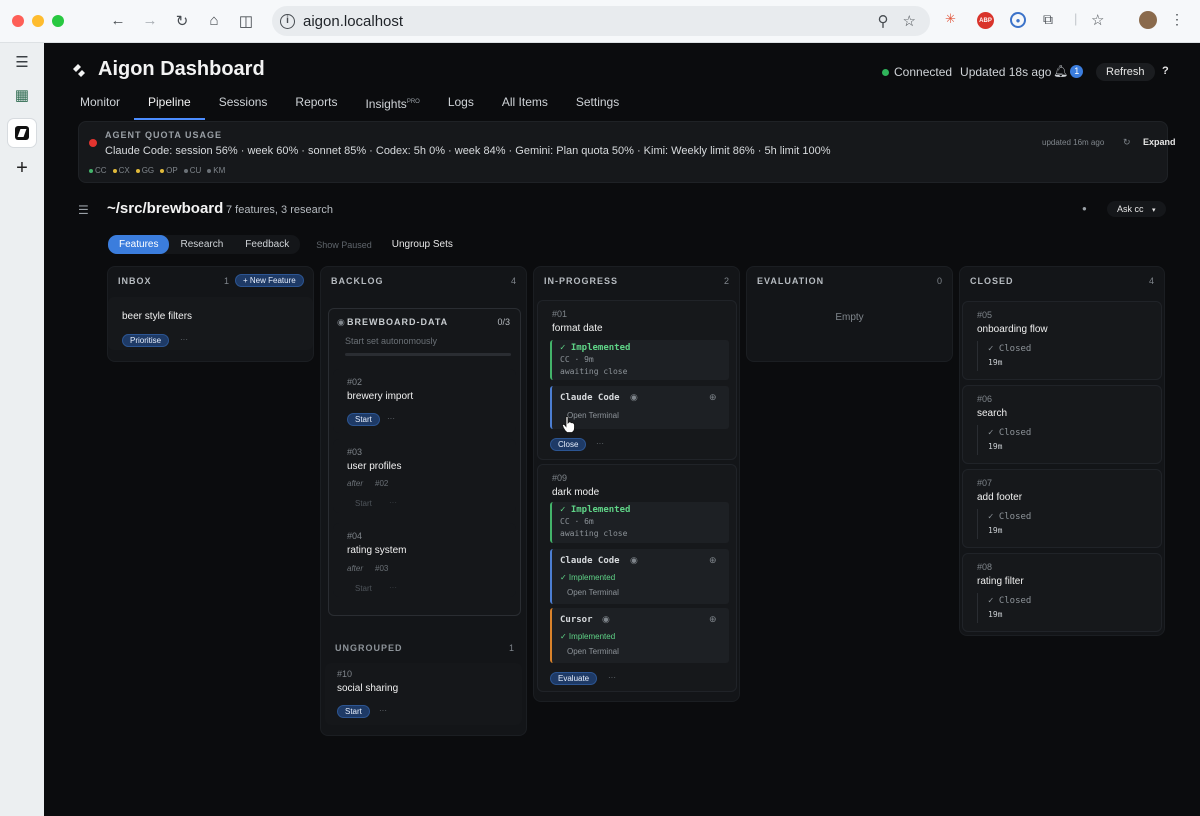  Describe the element at coordinates (950, 19) in the screenshot. I see `extension-burst-icon: ✳` at that location.